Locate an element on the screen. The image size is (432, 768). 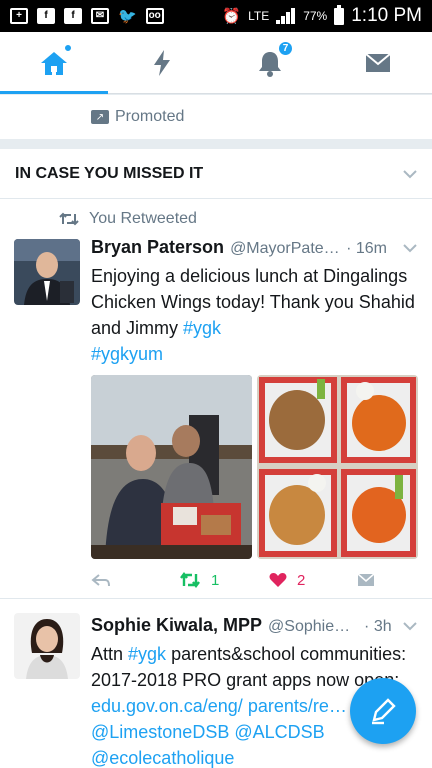
direct-message-button is located at coordinates (366, 580).